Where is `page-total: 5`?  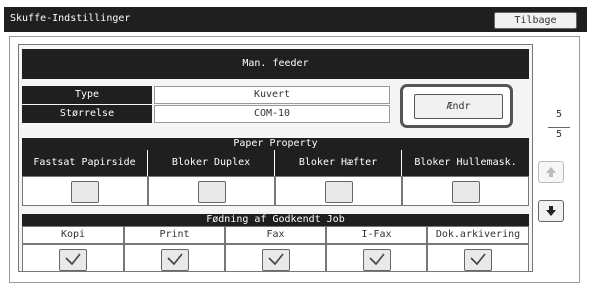
page-total: 5 is located at coordinates (559, 134).